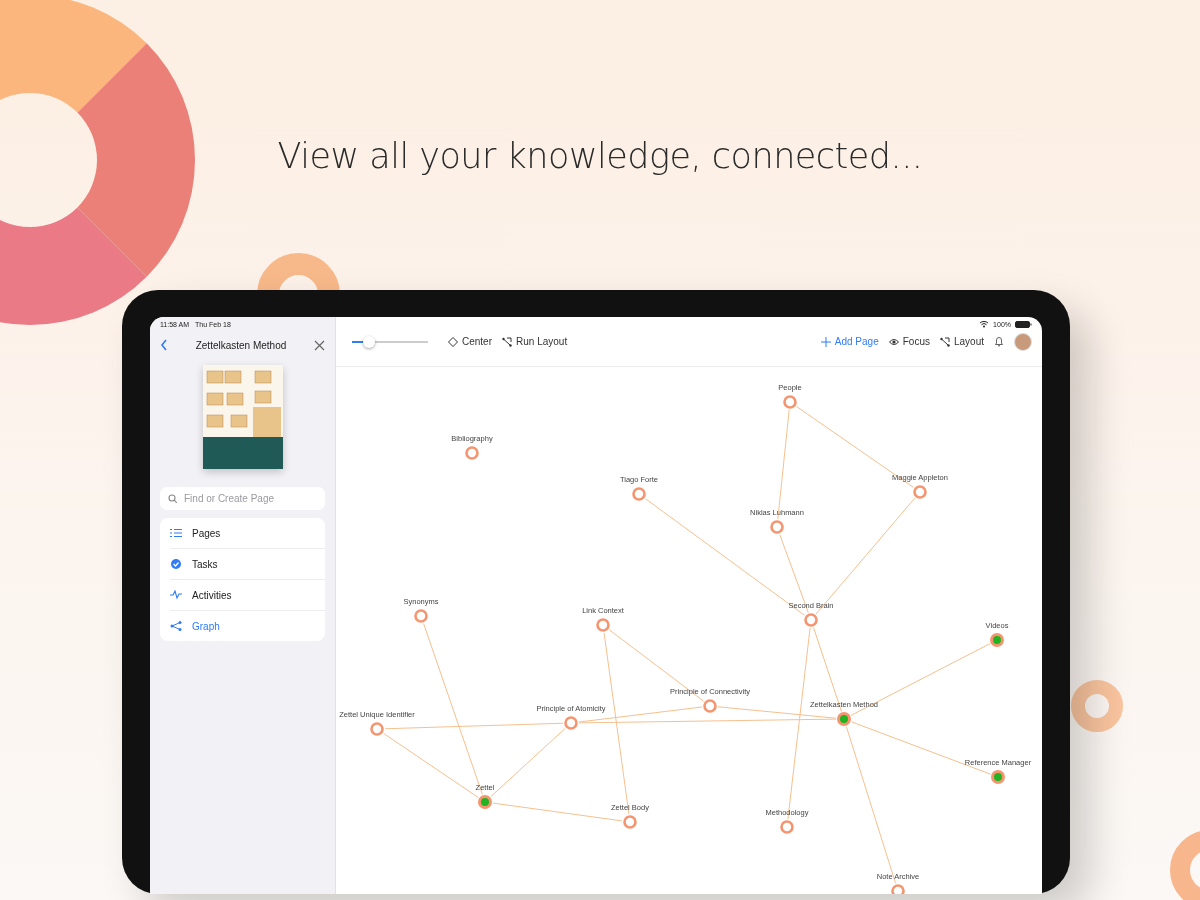 This screenshot has height=900, width=1200. Describe the element at coordinates (241, 345) in the screenshot. I see `page-title: Zettelkasten Method` at that location.